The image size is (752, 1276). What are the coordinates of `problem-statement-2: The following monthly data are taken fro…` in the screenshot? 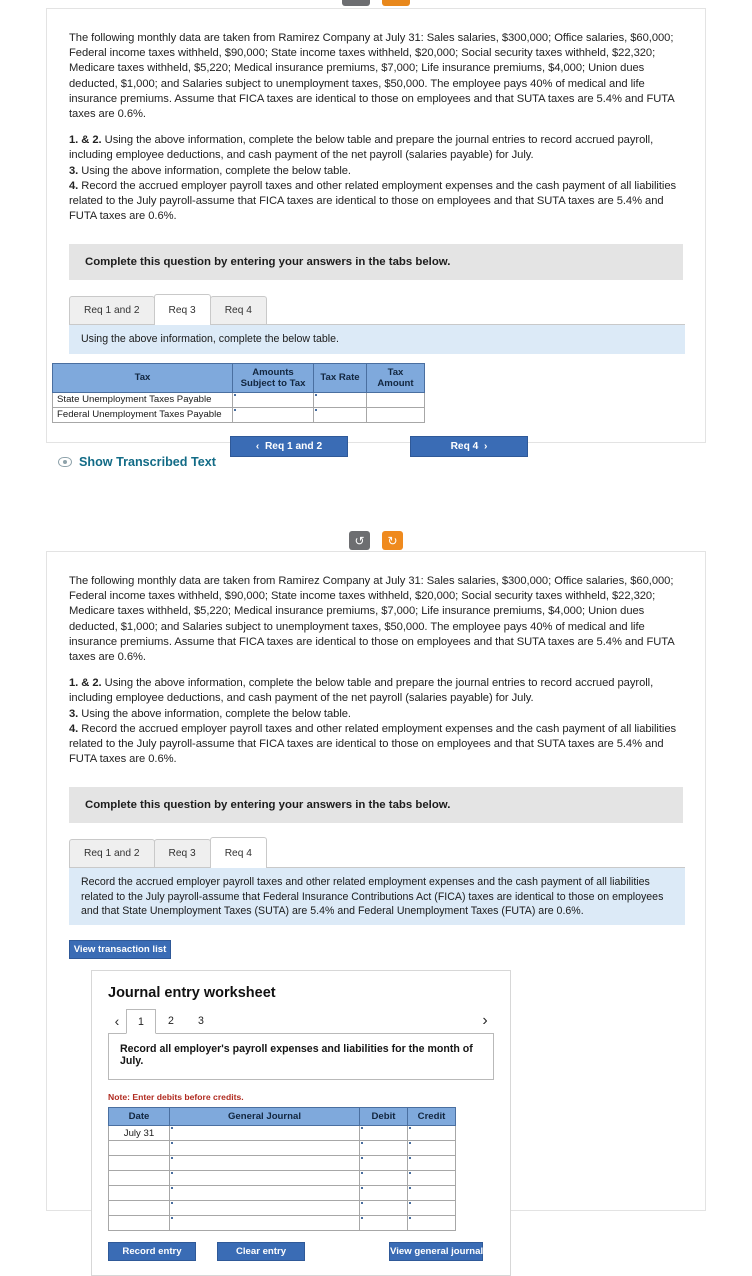 It's located at (372, 619).